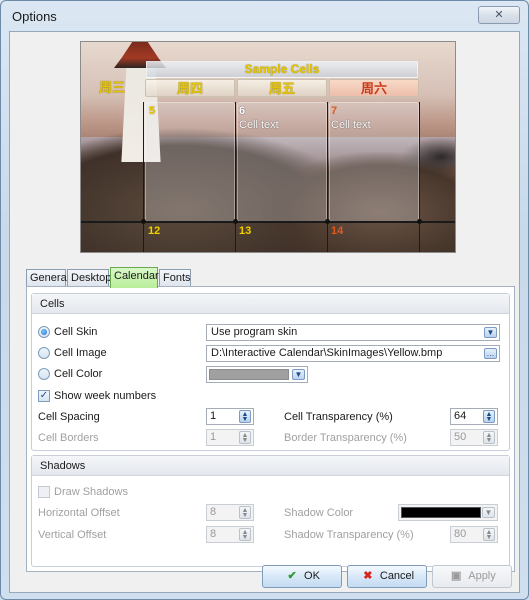 The width and height of the screenshot is (529, 600). I want to click on cell-image-radio, so click(44, 353).